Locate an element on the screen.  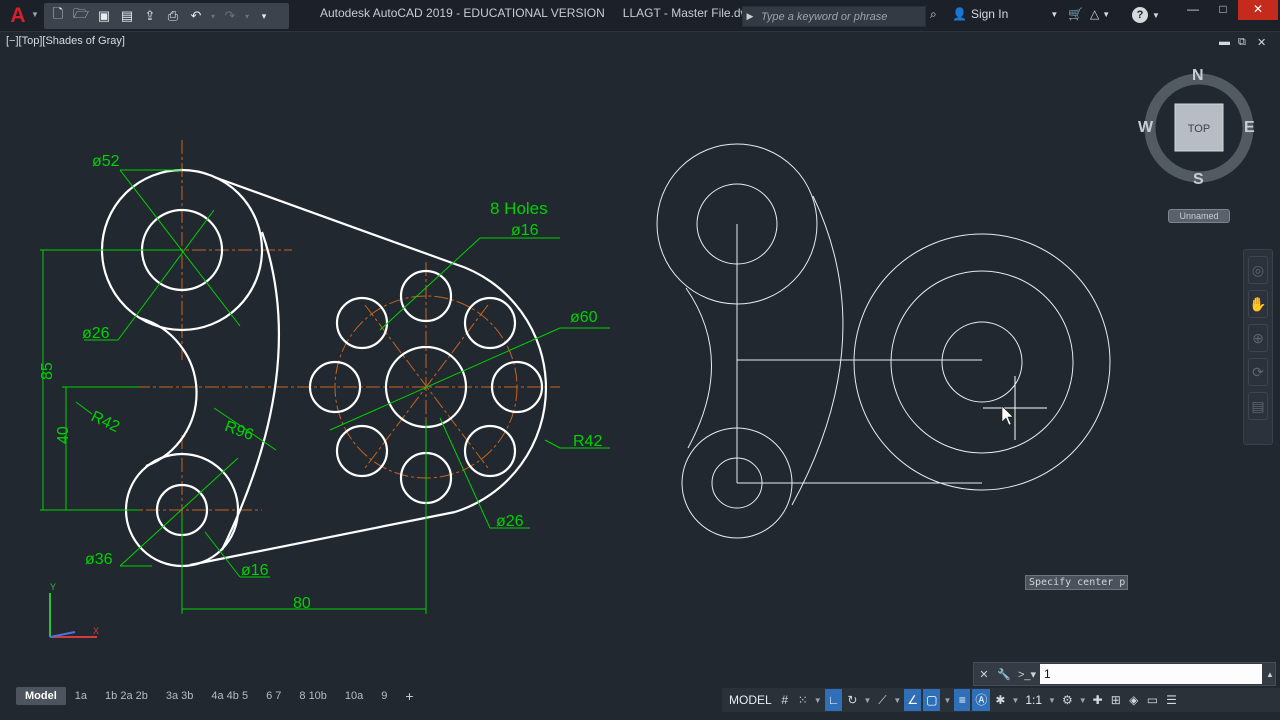
cmdline-close-icon: ✕ is located at coordinates (984, 674).